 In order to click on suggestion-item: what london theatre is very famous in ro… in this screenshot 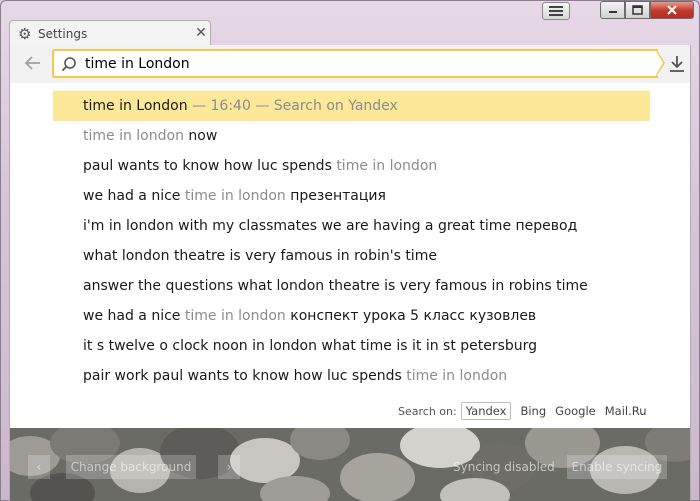, I will do `click(351, 256)`.